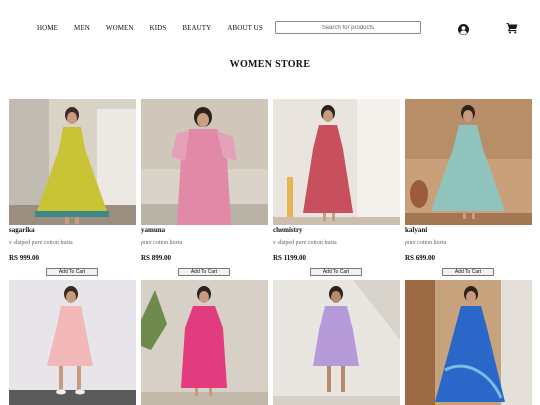 This screenshot has width=540, height=405. What do you see at coordinates (348, 27) in the screenshot?
I see `search-input` at bounding box center [348, 27].